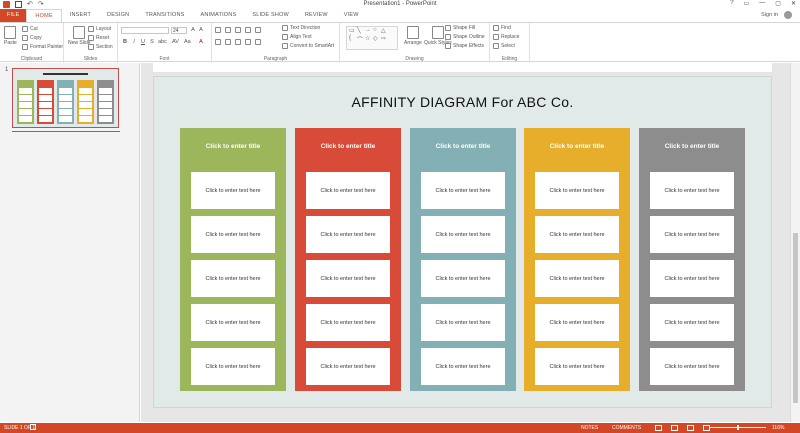 The image size is (800, 433). What do you see at coordinates (13, 15) in the screenshot?
I see `tab-file: FILE` at bounding box center [13, 15].